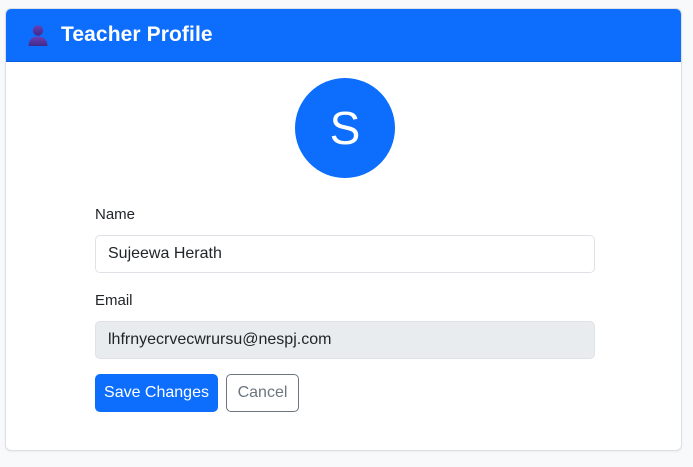  What do you see at coordinates (345, 254) in the screenshot?
I see `name-field` at bounding box center [345, 254].